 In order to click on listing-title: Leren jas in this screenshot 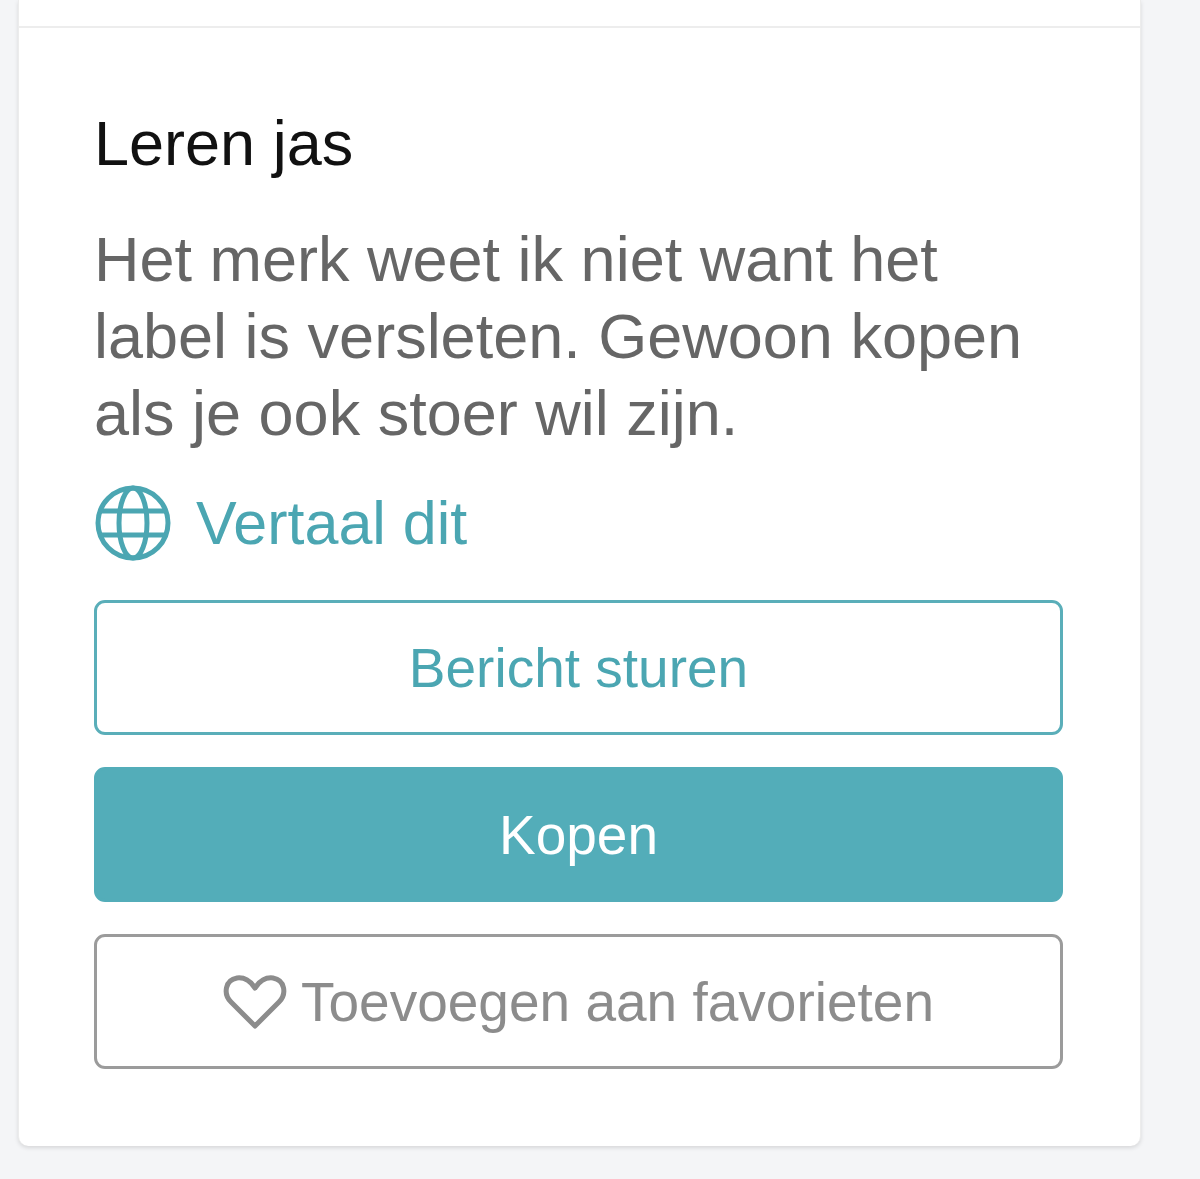, I will do `click(224, 143)`.